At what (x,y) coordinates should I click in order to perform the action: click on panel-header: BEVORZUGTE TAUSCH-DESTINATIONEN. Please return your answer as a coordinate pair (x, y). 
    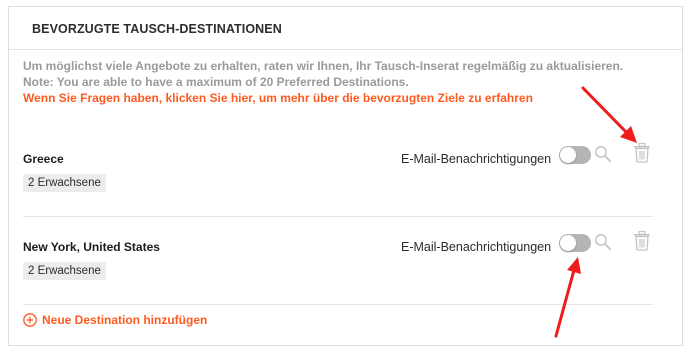
    Looking at the image, I should click on (345, 28).